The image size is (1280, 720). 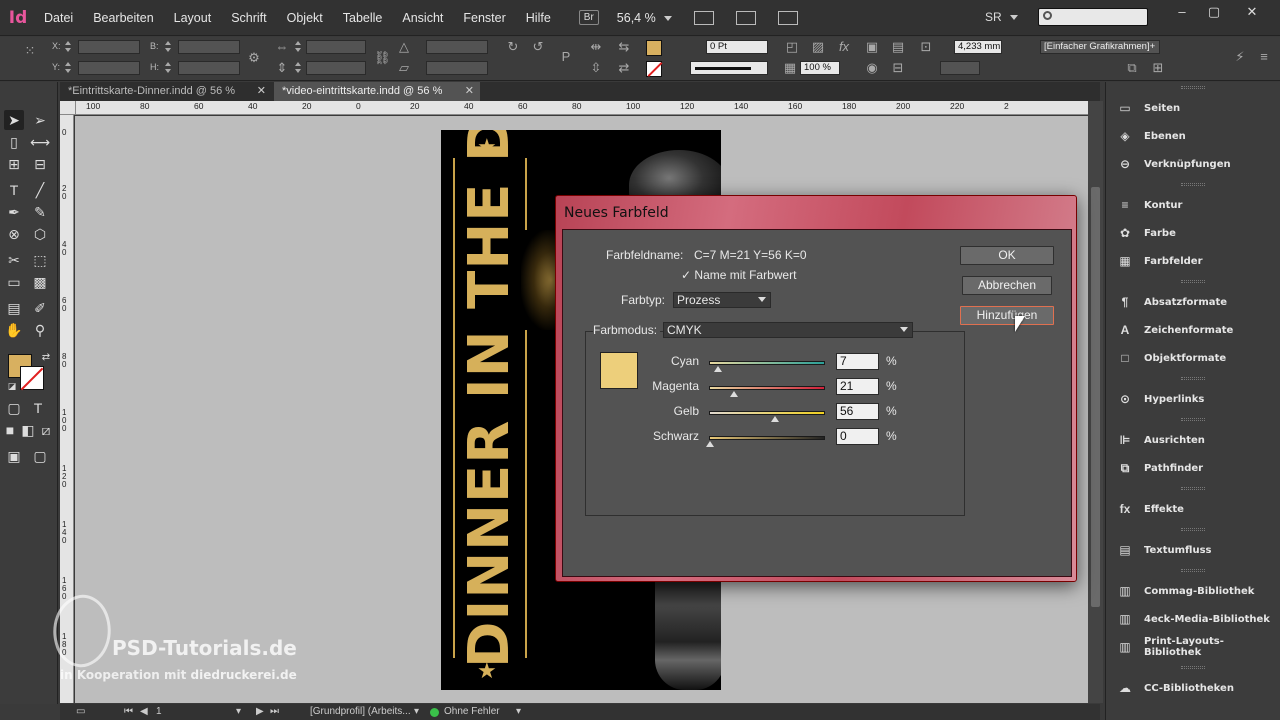 I want to click on ok-button: OK, so click(x=1007, y=255).